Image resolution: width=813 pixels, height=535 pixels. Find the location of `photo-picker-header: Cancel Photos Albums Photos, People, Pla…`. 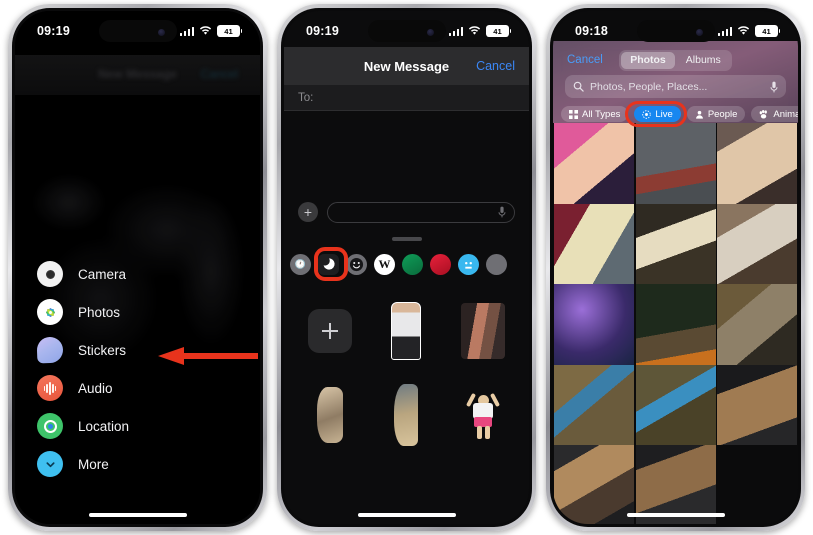

photo-picker-header: Cancel Photos Albums Photos, People, Pla… is located at coordinates (675, 84).